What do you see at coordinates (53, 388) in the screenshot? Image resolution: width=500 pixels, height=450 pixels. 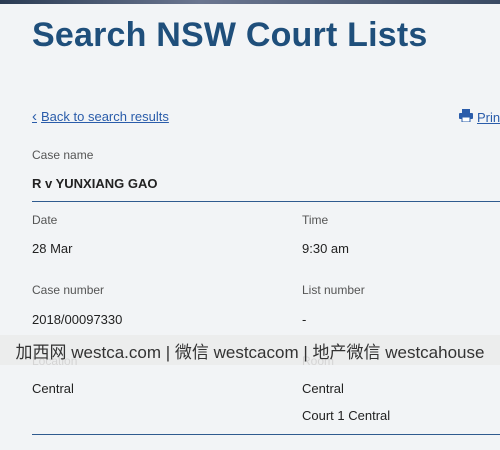 I see `location-value: Central` at bounding box center [53, 388].